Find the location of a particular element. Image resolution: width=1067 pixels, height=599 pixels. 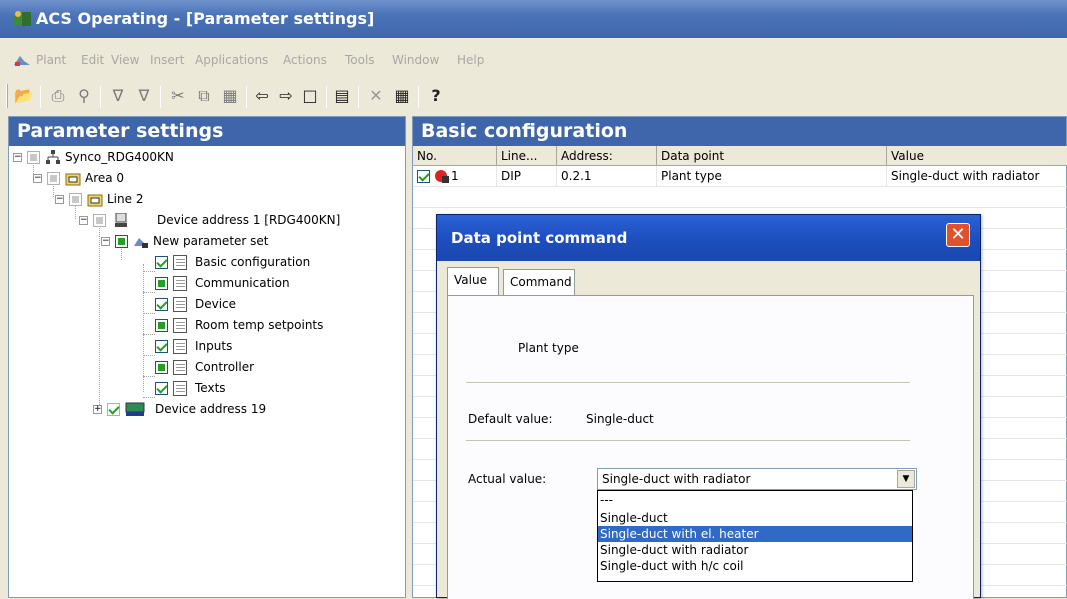

row-checkbox is located at coordinates (423, 176).